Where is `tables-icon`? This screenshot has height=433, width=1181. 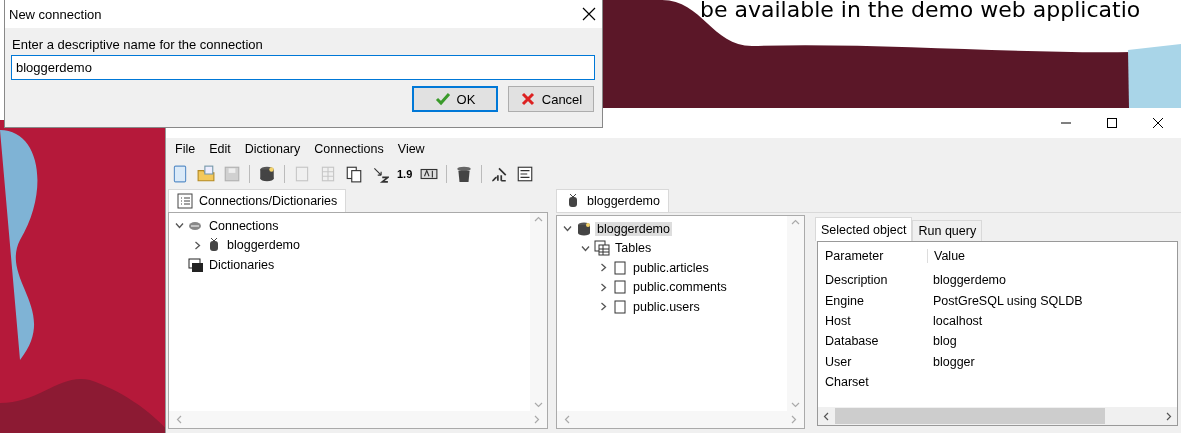
tables-icon is located at coordinates (602, 248).